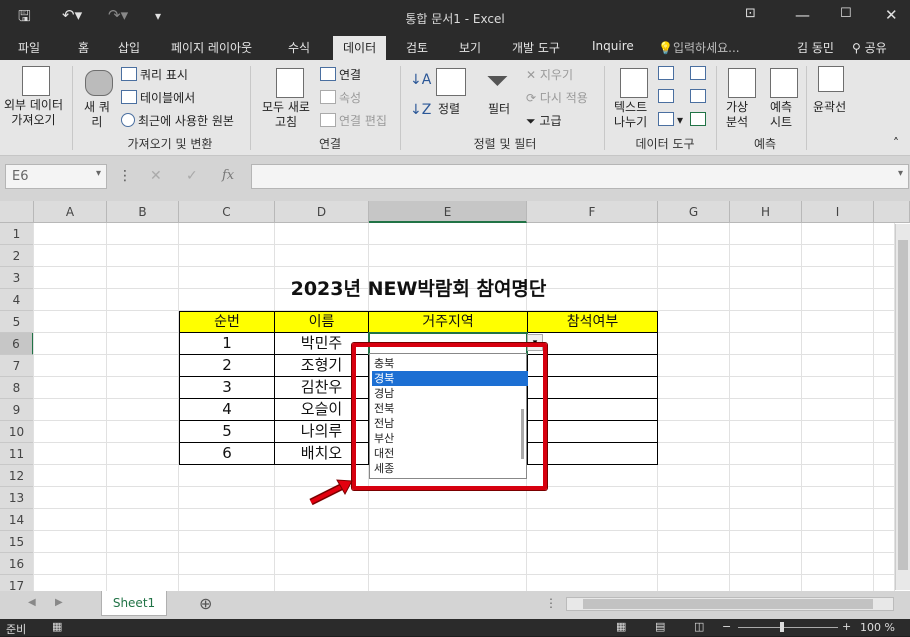 This screenshot has height=637, width=910. What do you see at coordinates (420, 80) in the screenshot?
I see `sort-ascending-icon: ↓A` at bounding box center [420, 80].